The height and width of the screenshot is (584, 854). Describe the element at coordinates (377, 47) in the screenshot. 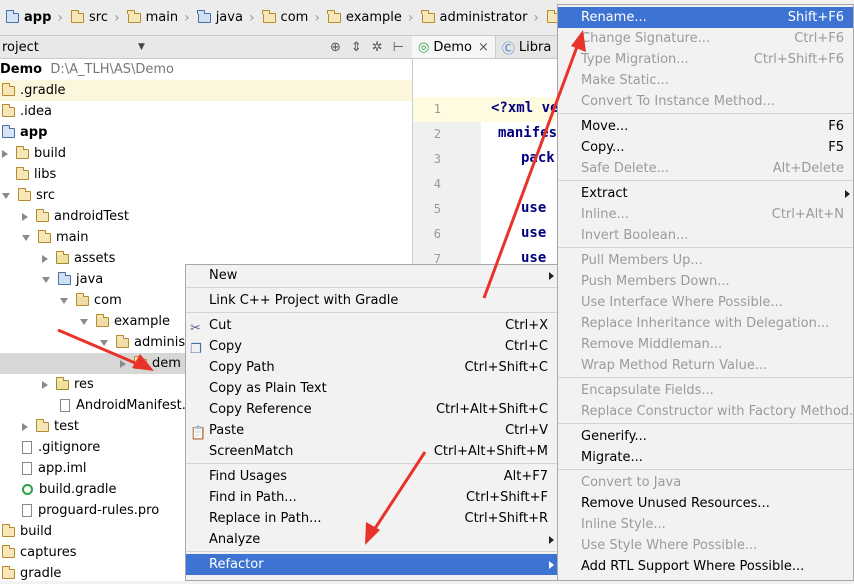

I see `gear-icon: ✲` at that location.